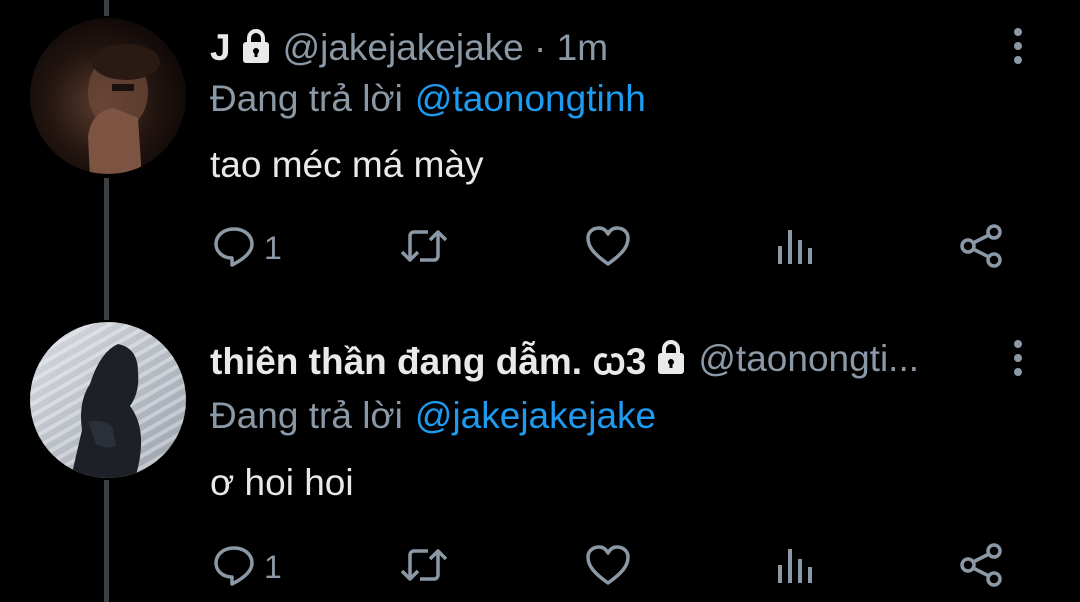 The height and width of the screenshot is (602, 1080). What do you see at coordinates (347, 164) in the screenshot?
I see `tweet-text: tao méc má mày` at bounding box center [347, 164].